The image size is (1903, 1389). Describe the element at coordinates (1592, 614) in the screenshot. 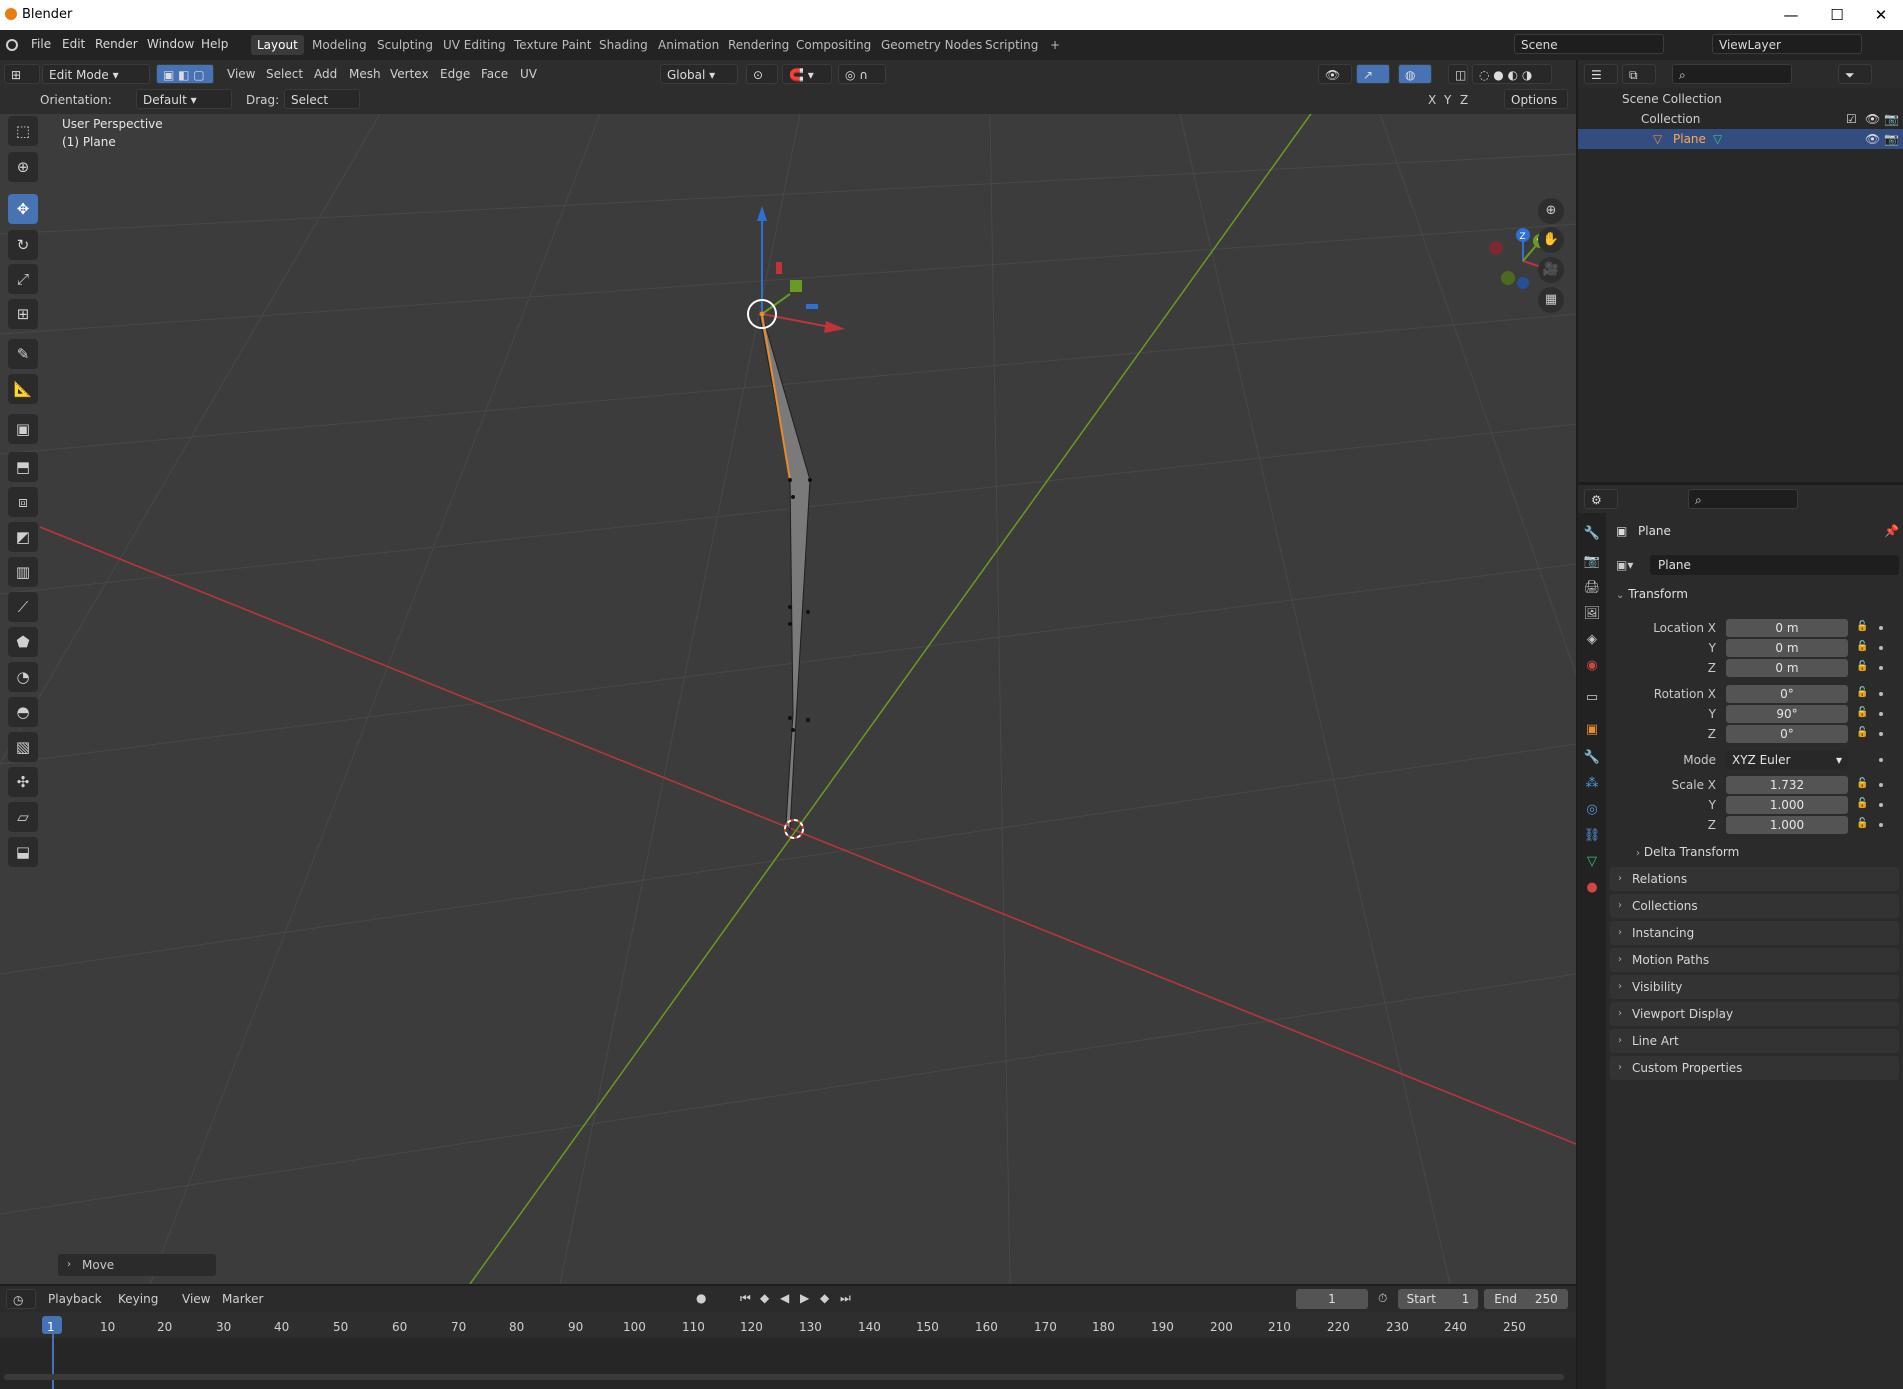

I see `view-layer-tab-icon: 🖼` at that location.